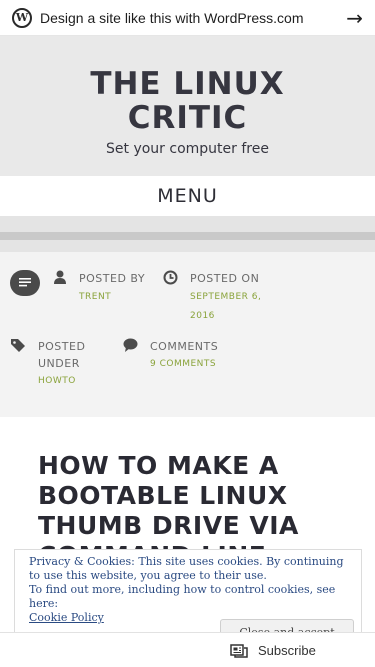  Describe the element at coordinates (25, 283) in the screenshot. I see `standard-post-icon` at that location.